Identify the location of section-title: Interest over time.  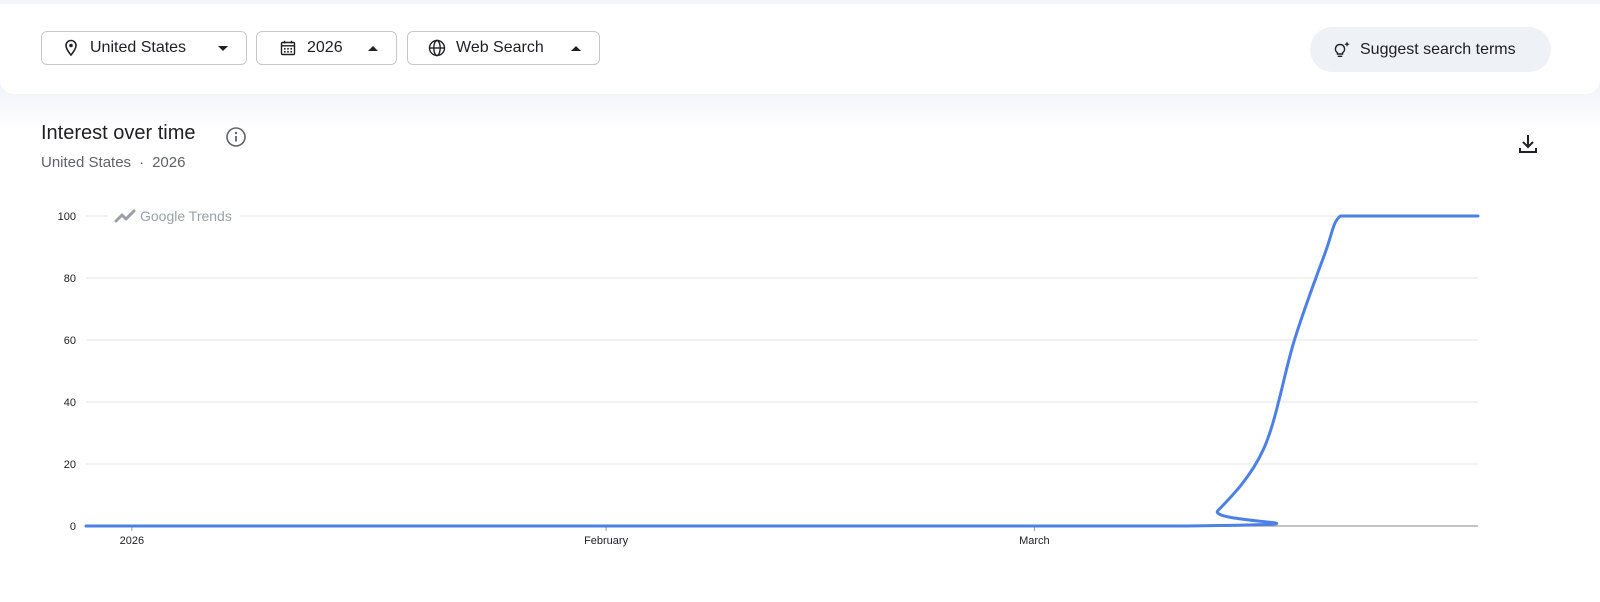
(118, 133).